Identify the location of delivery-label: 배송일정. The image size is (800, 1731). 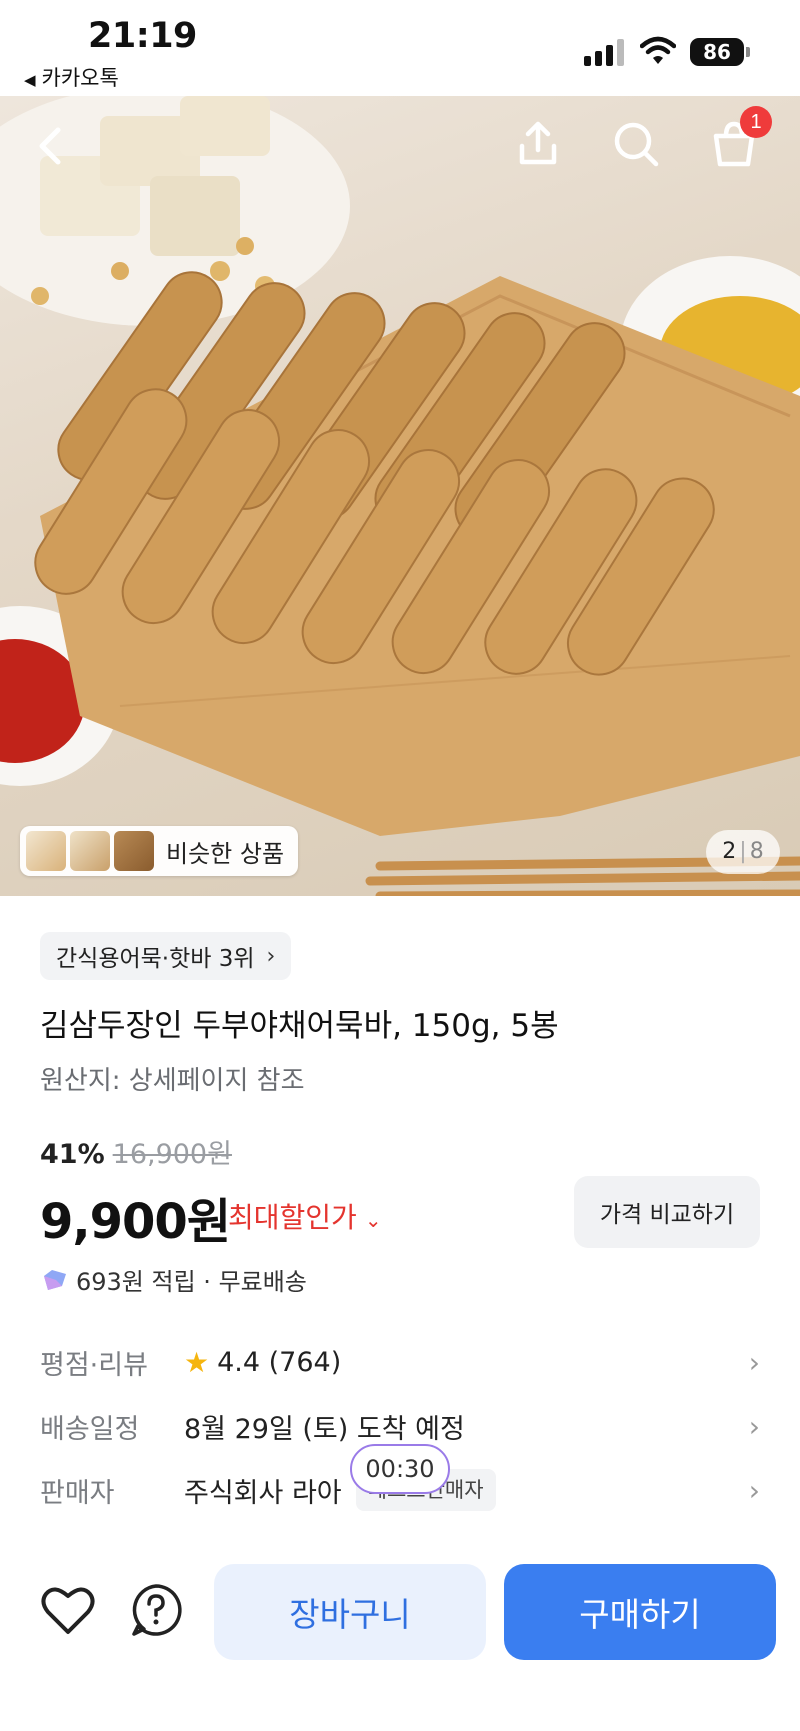
(90, 1429).